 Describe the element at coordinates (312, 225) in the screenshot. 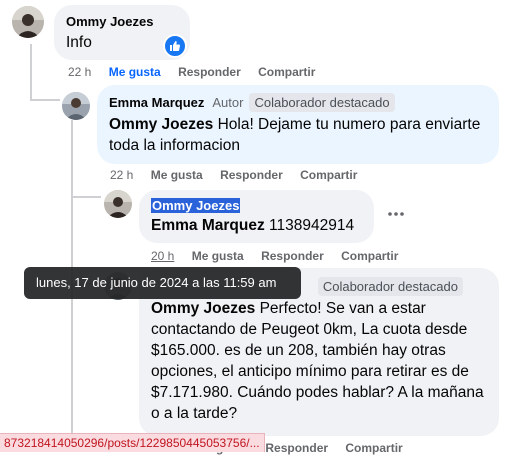

I see `comment-body: 1138942914` at that location.